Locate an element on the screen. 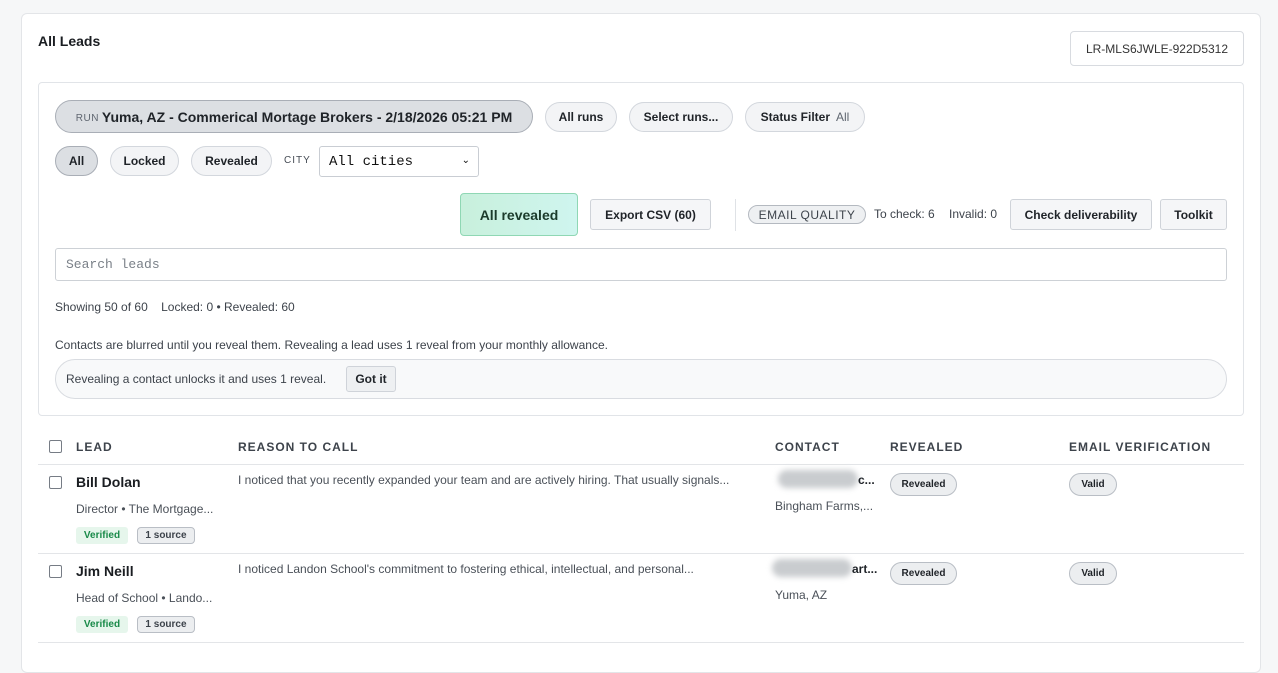  showing-count: Showing 50 of 60 is located at coordinates (101, 307).